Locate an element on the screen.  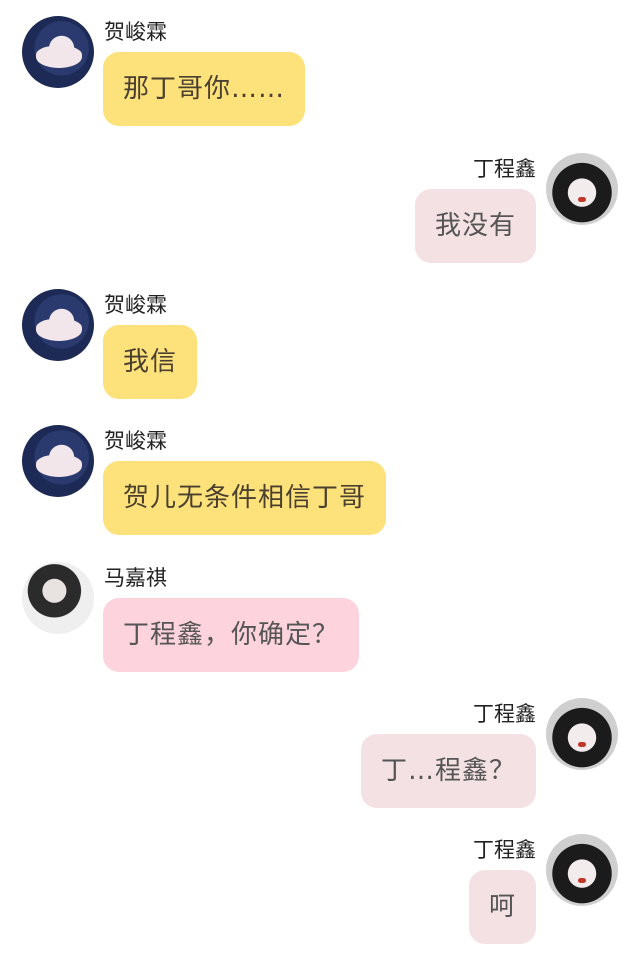
message-row: 贺峻霖 贺儿无条件相信丁哥 is located at coordinates (320, 490).